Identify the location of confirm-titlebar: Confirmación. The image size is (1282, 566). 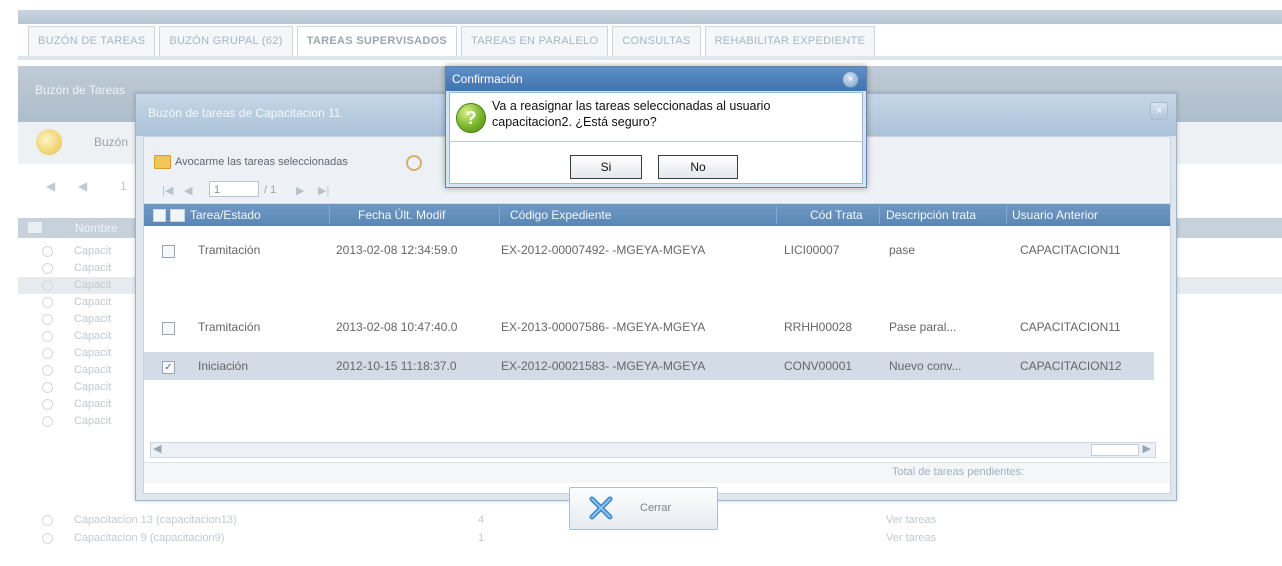
(656, 79).